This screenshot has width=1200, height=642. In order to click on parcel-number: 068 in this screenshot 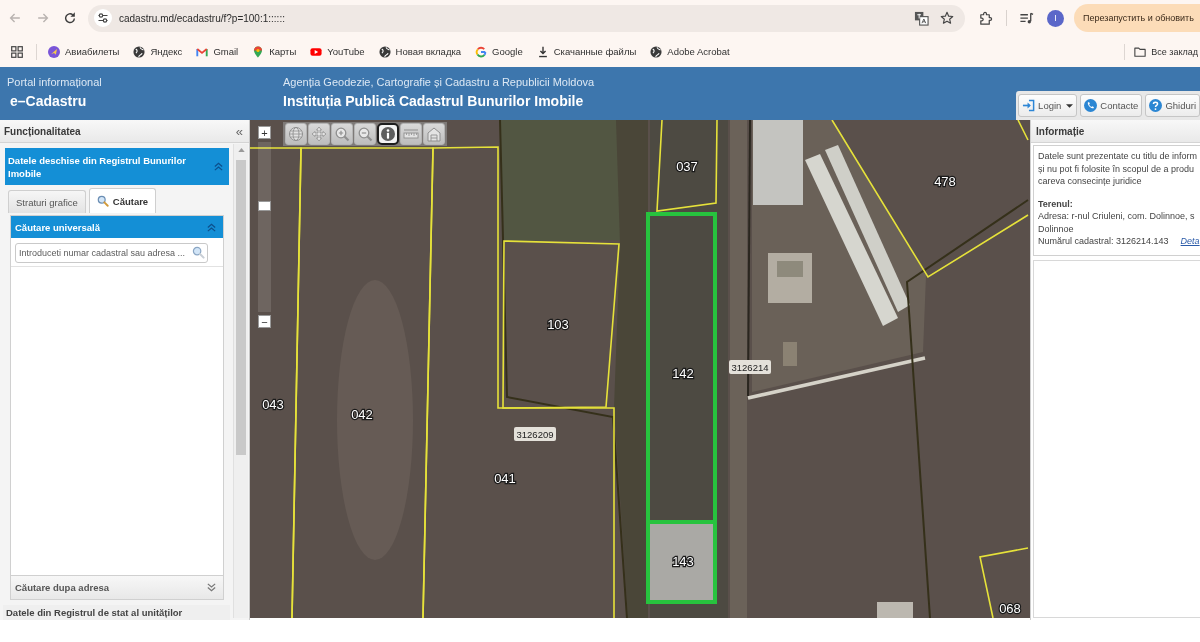, I will do `click(1010, 608)`.